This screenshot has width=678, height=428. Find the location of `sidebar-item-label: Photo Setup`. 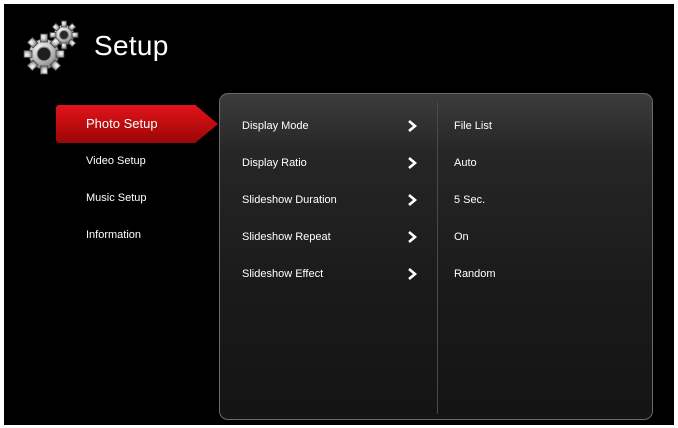

sidebar-item-label: Photo Setup is located at coordinates (122, 123).